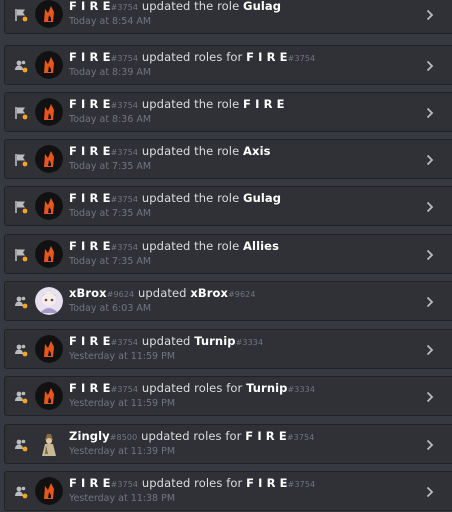  I want to click on actor-name: xBrox, so click(88, 293).